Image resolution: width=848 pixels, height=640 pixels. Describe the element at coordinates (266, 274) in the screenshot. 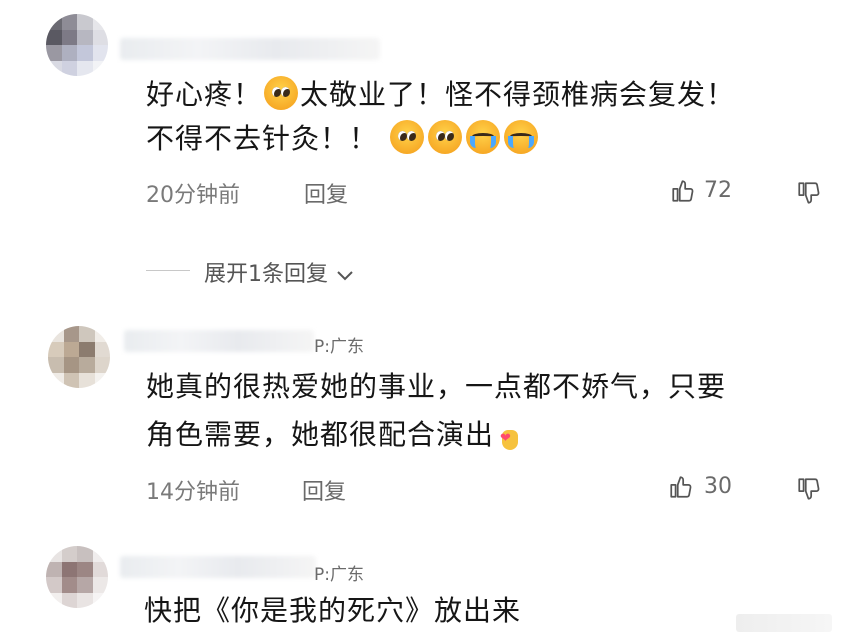

I see `expand-replies-label: 展开1条回复` at that location.